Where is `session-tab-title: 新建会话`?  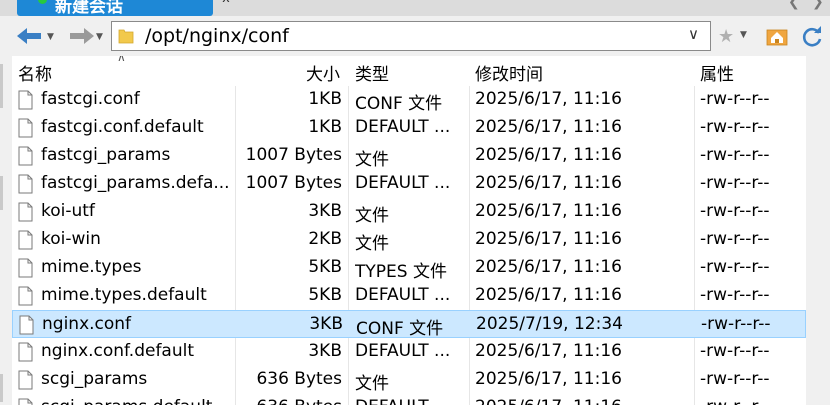 session-tab-title: 新建会话 is located at coordinates (89, 8).